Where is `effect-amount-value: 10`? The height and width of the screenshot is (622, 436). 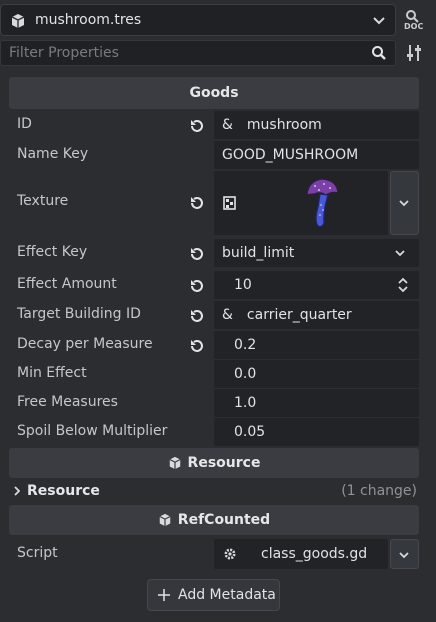
effect-amount-value: 10 is located at coordinates (243, 285).